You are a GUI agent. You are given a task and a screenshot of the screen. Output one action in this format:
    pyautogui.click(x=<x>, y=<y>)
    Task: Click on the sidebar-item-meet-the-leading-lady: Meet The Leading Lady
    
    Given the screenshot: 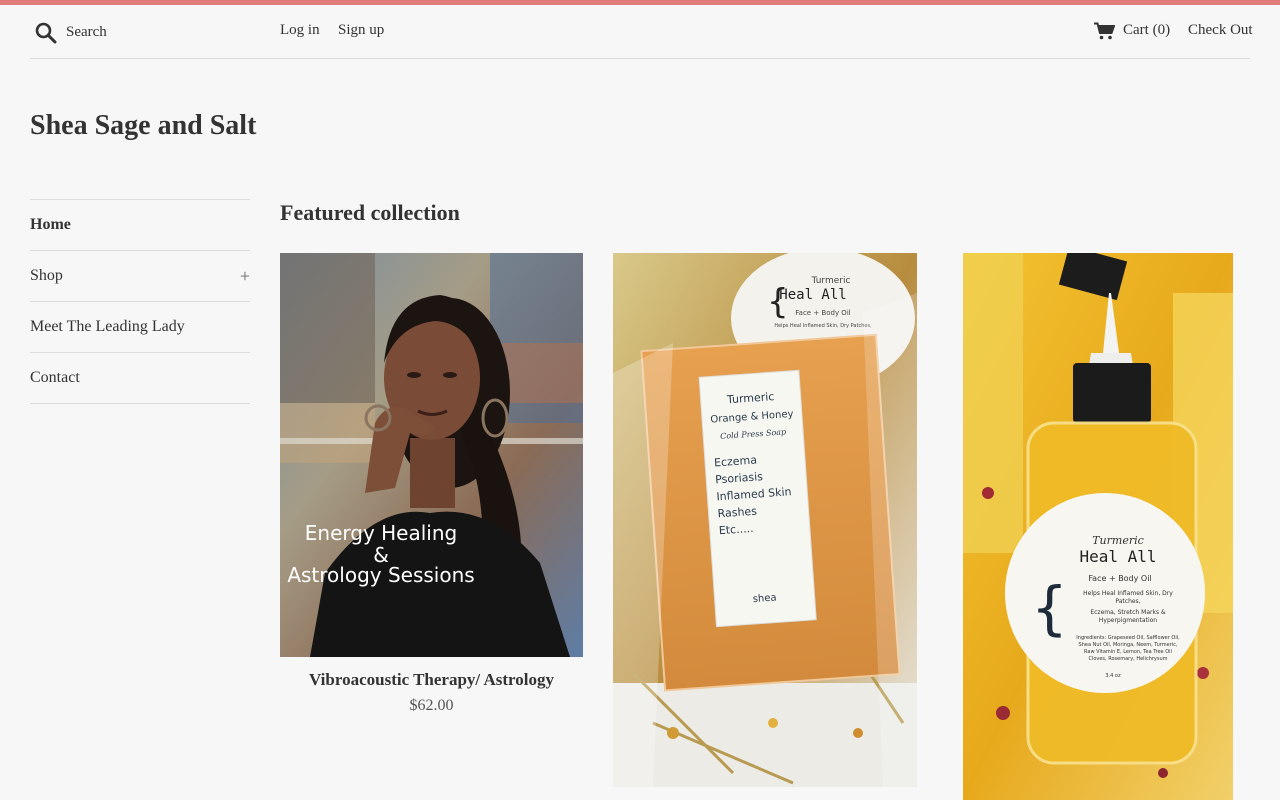 What is the action you would take?
    pyautogui.click(x=140, y=327)
    